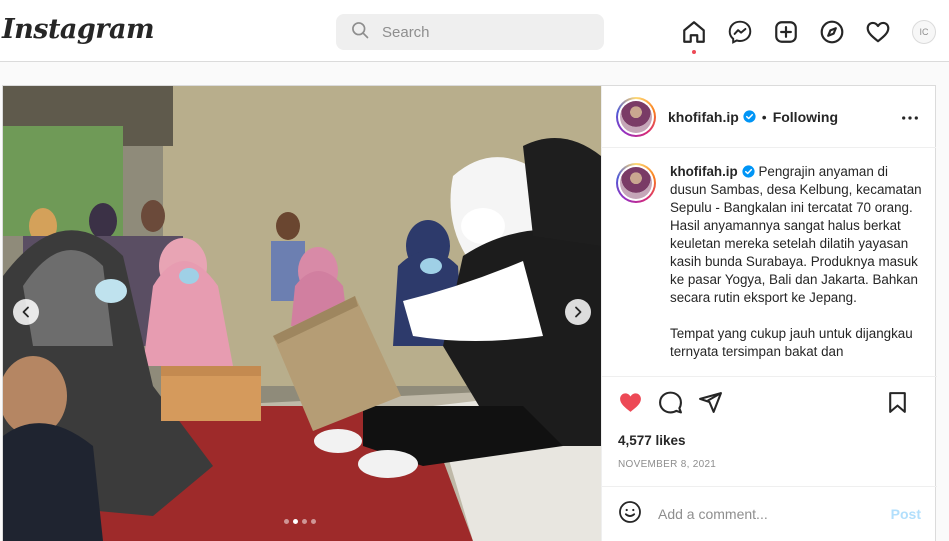 This screenshot has width=949, height=541. I want to click on bookmark-icon, so click(897, 402).